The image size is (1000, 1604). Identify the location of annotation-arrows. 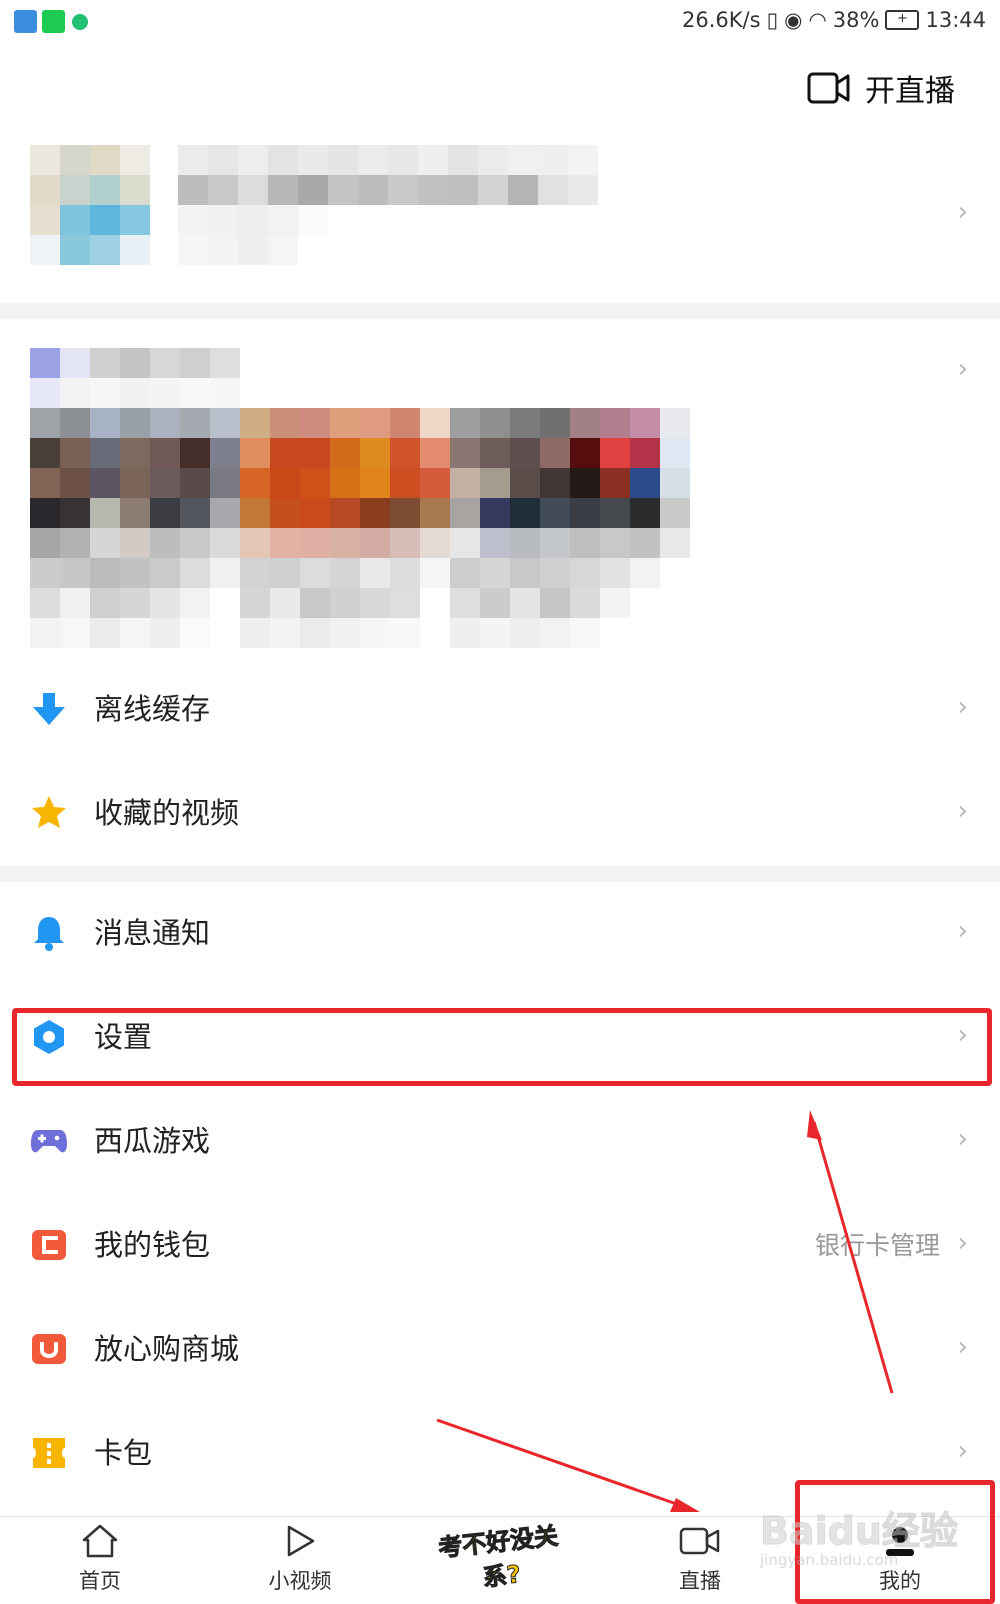
(665, 1311).